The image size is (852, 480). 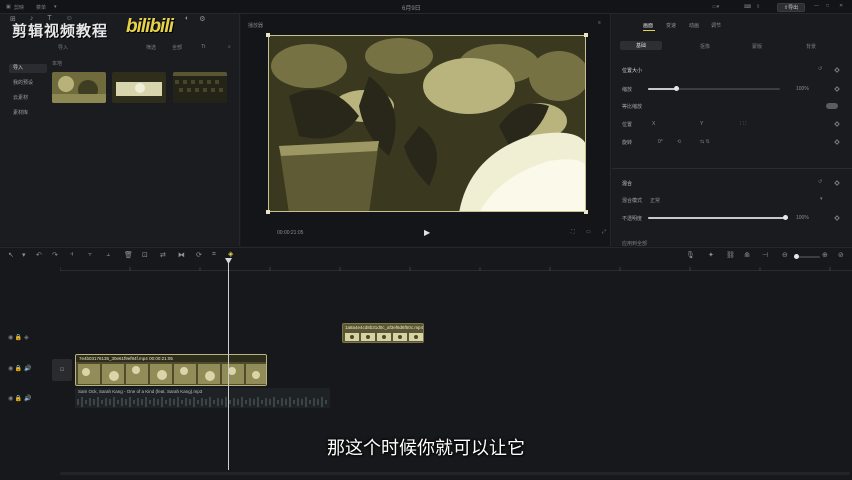 I want to click on timeline-scrollbar, so click(x=455, y=473).